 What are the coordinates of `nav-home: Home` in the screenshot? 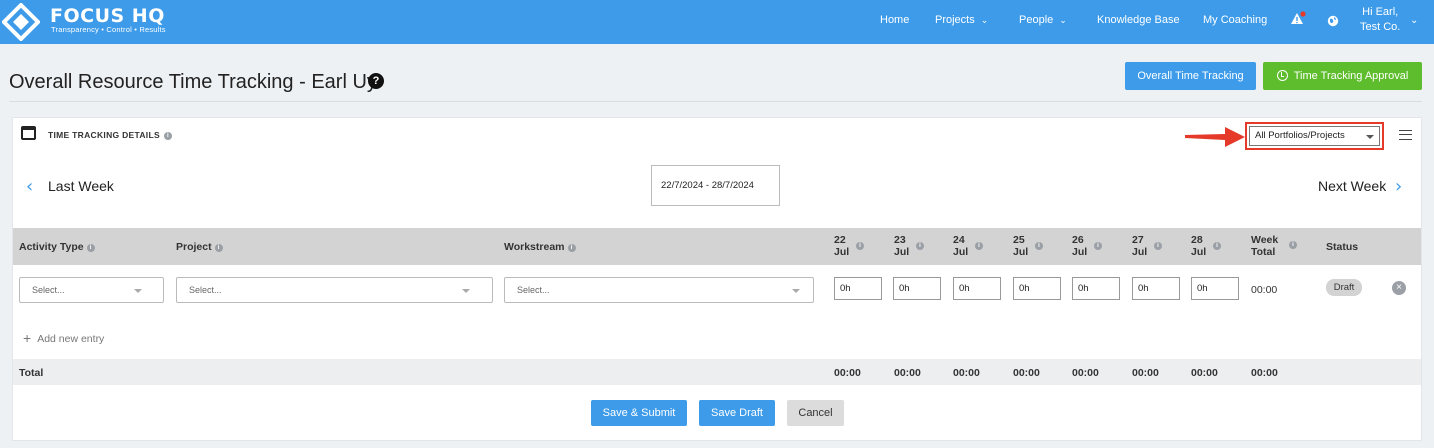 It's located at (894, 20).